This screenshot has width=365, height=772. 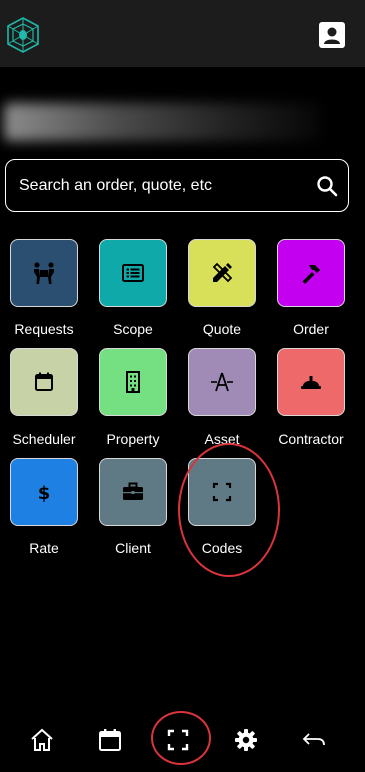 I want to click on requests-button, so click(x=44, y=273).